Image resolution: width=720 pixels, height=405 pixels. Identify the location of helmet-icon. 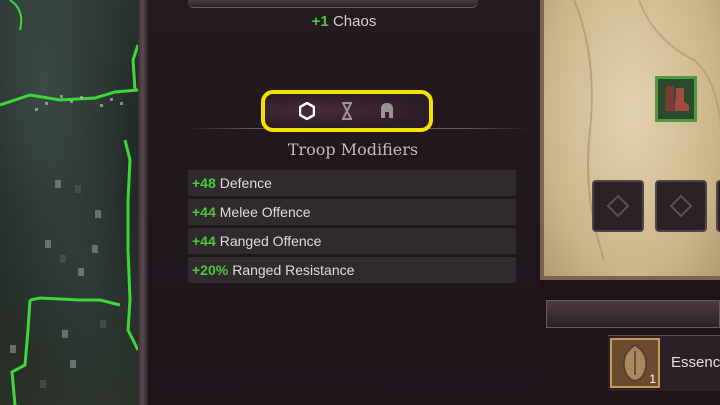
(387, 110).